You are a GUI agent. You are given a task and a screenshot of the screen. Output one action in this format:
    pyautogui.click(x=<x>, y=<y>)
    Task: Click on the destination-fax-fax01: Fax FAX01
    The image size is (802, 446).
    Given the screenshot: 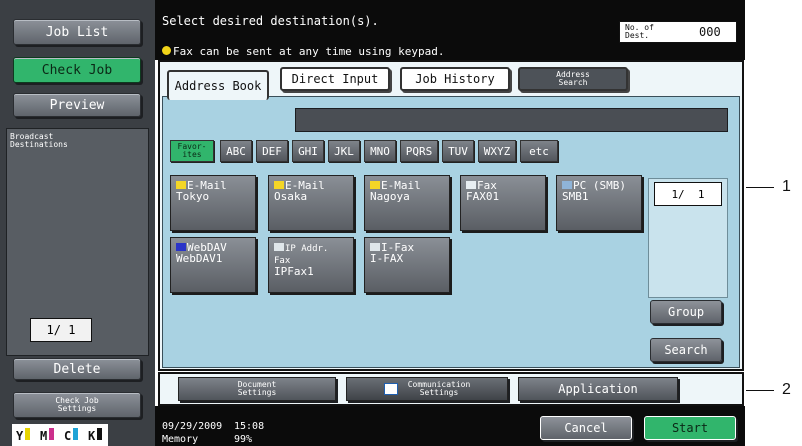 What is the action you would take?
    pyautogui.click(x=503, y=203)
    